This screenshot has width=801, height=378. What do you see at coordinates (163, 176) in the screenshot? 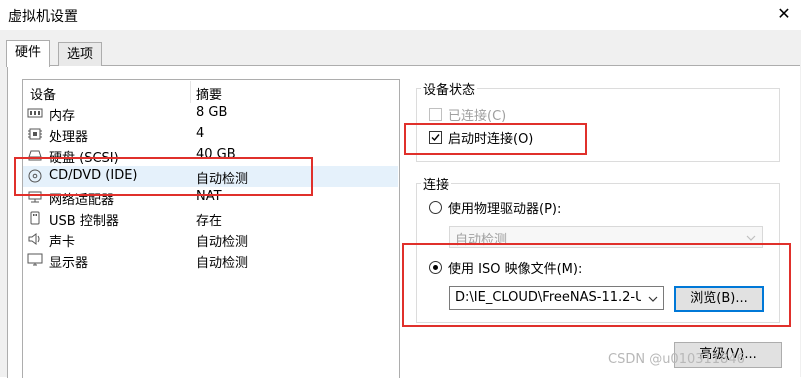
I see `highlight-box-cd-dvd` at bounding box center [163, 176].